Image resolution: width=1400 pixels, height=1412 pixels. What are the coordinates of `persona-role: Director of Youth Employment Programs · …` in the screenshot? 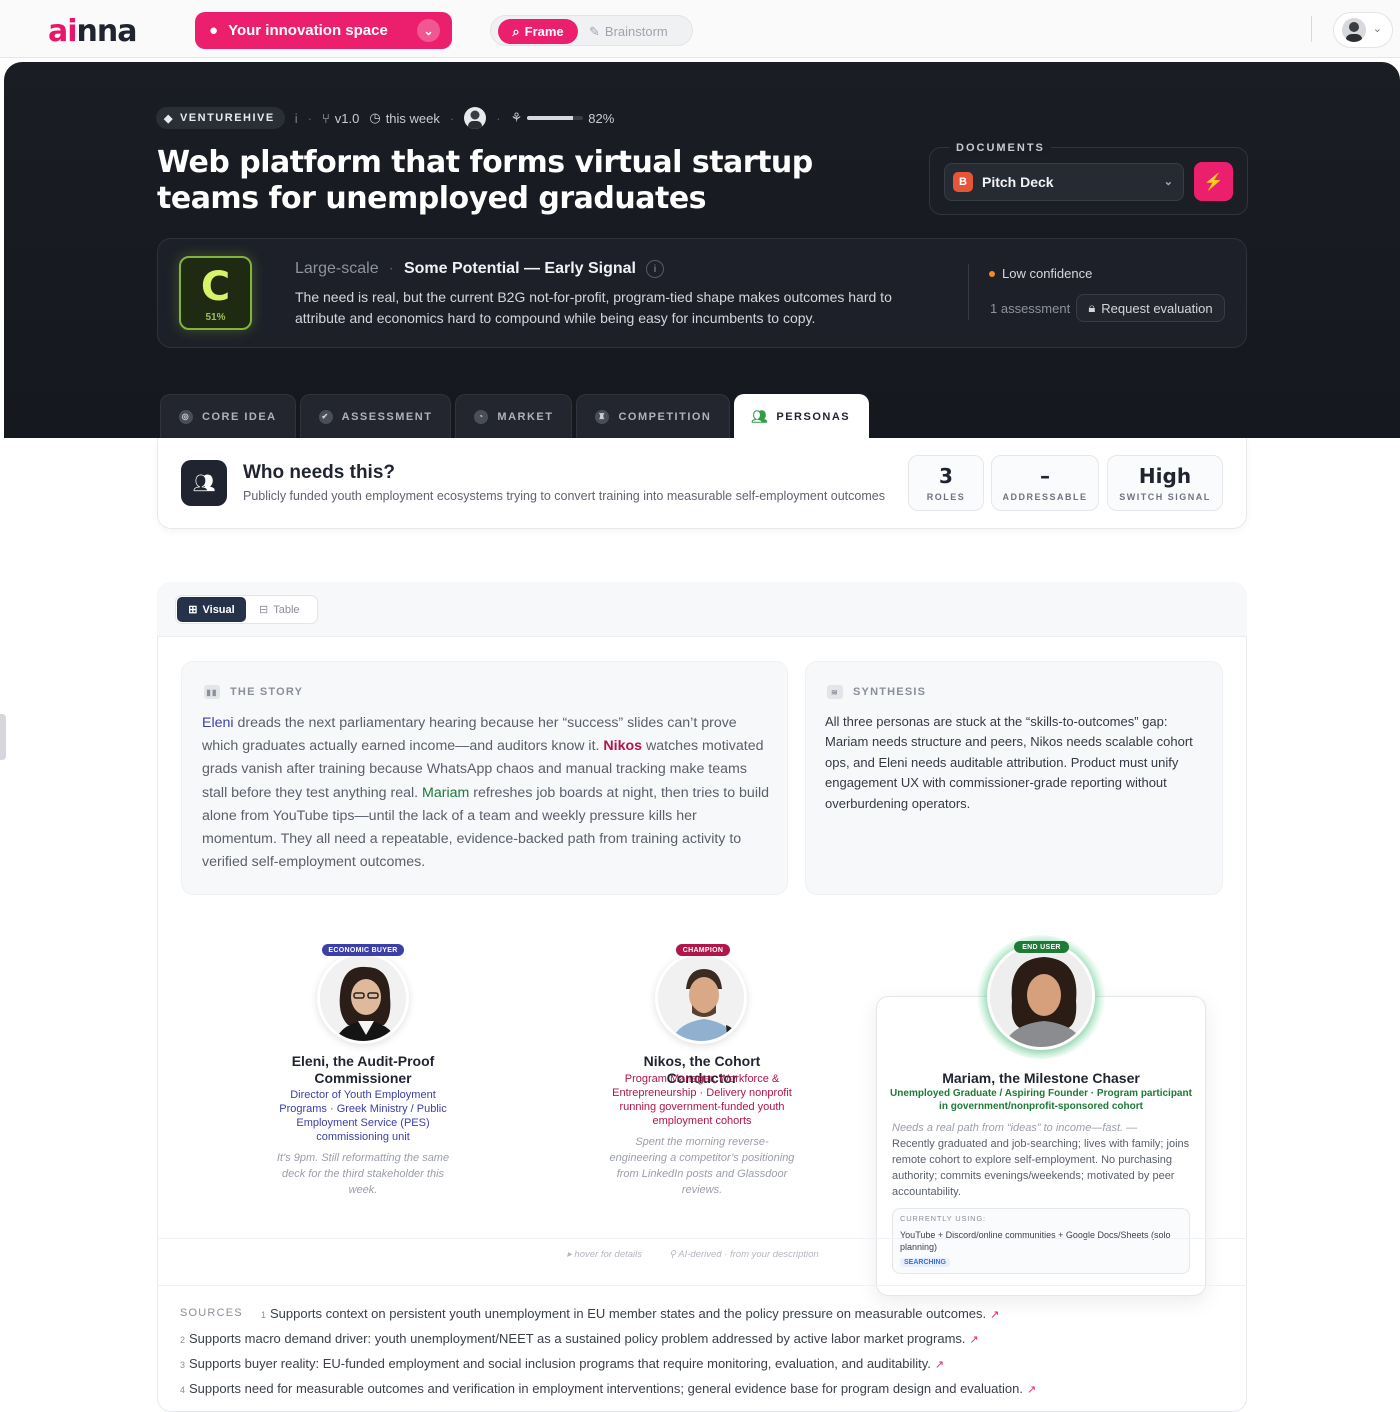 It's located at (363, 1116).